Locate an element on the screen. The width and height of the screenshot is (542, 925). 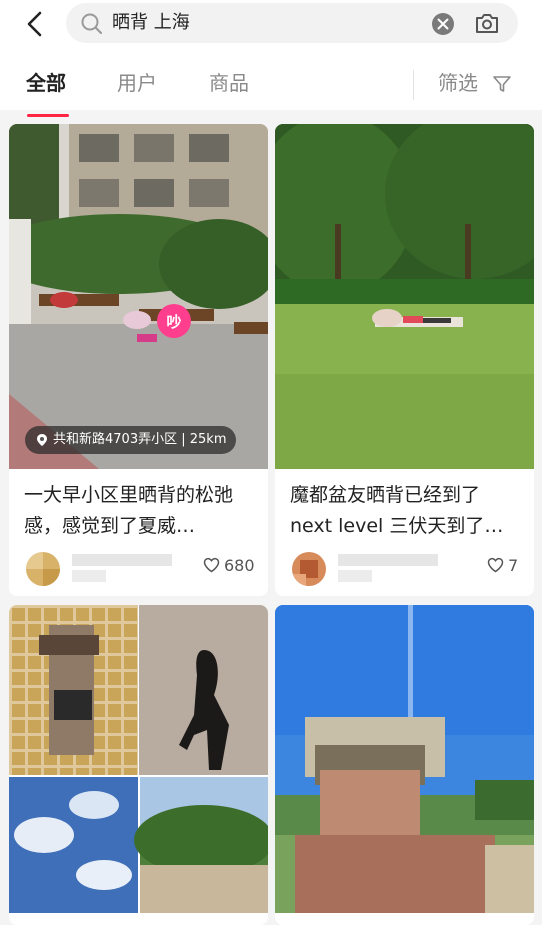
location-badge: 共和新路4703弄小区 | 25km is located at coordinates (131, 440).